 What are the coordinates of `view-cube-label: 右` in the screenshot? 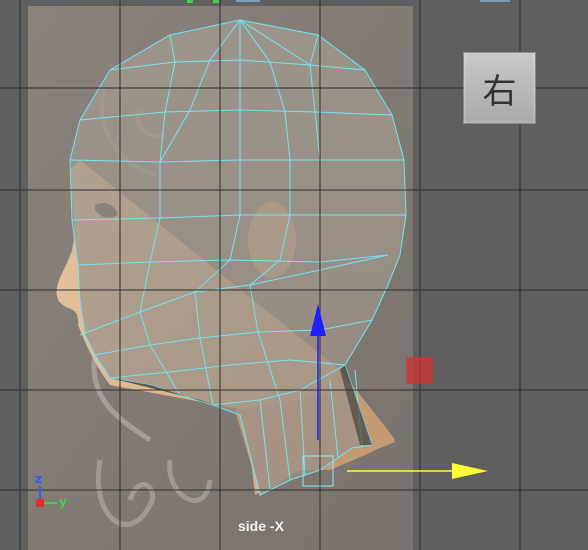 It's located at (499, 91).